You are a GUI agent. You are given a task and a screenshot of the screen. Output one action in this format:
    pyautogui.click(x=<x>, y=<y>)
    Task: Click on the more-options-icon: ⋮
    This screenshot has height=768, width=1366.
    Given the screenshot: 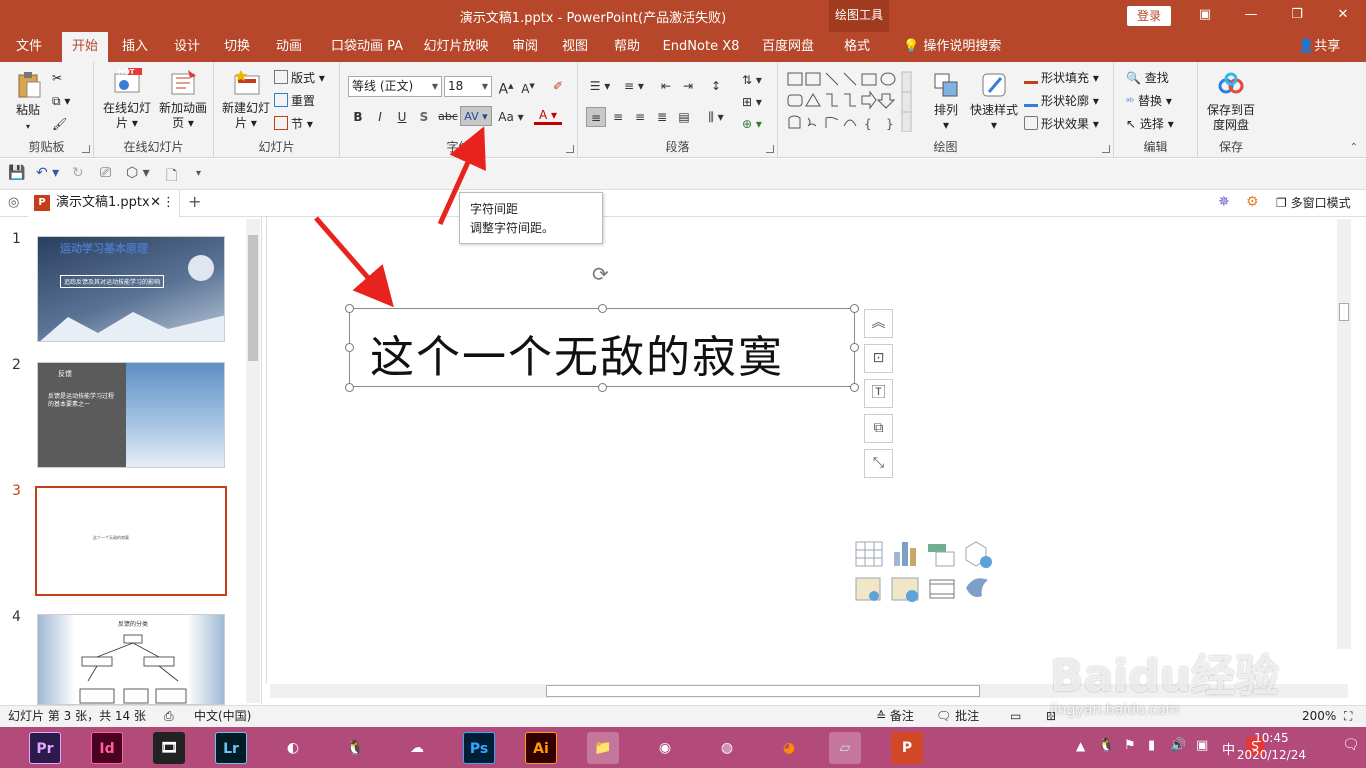 What is the action you would take?
    pyautogui.click(x=168, y=203)
    